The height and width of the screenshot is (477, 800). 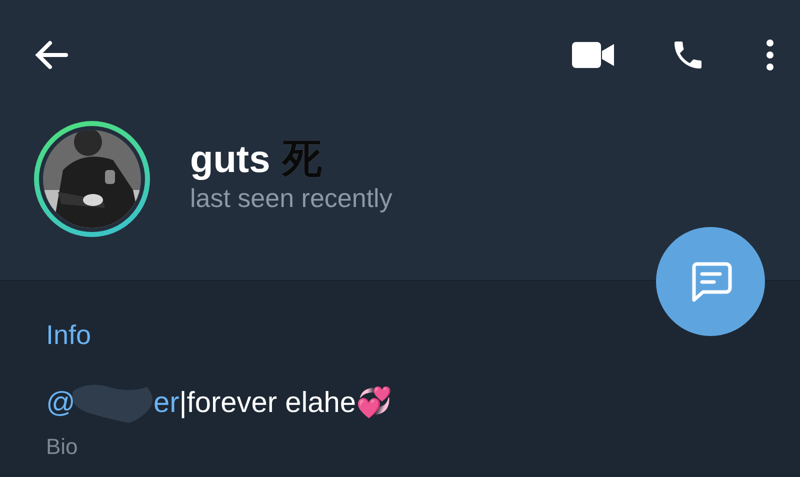 I want to click on last-seen-status: last seen recently, so click(x=291, y=198).